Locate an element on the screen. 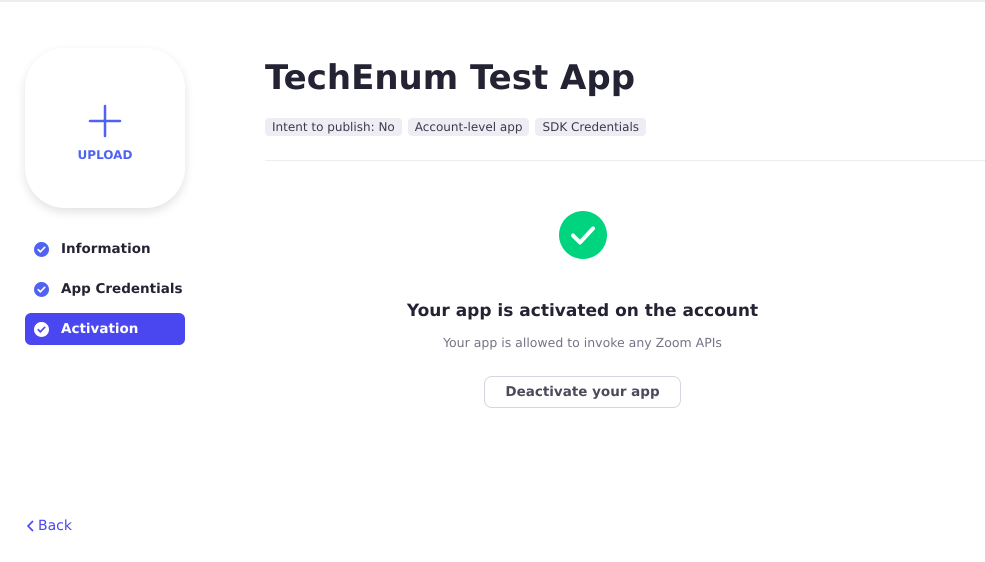 The width and height of the screenshot is (985, 562). tag: Account-level app is located at coordinates (469, 127).